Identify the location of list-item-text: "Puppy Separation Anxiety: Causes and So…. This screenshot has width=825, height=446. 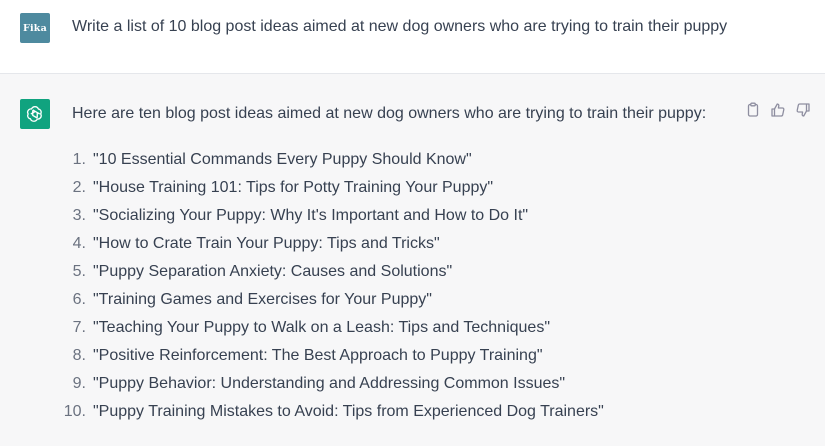
(273, 271).